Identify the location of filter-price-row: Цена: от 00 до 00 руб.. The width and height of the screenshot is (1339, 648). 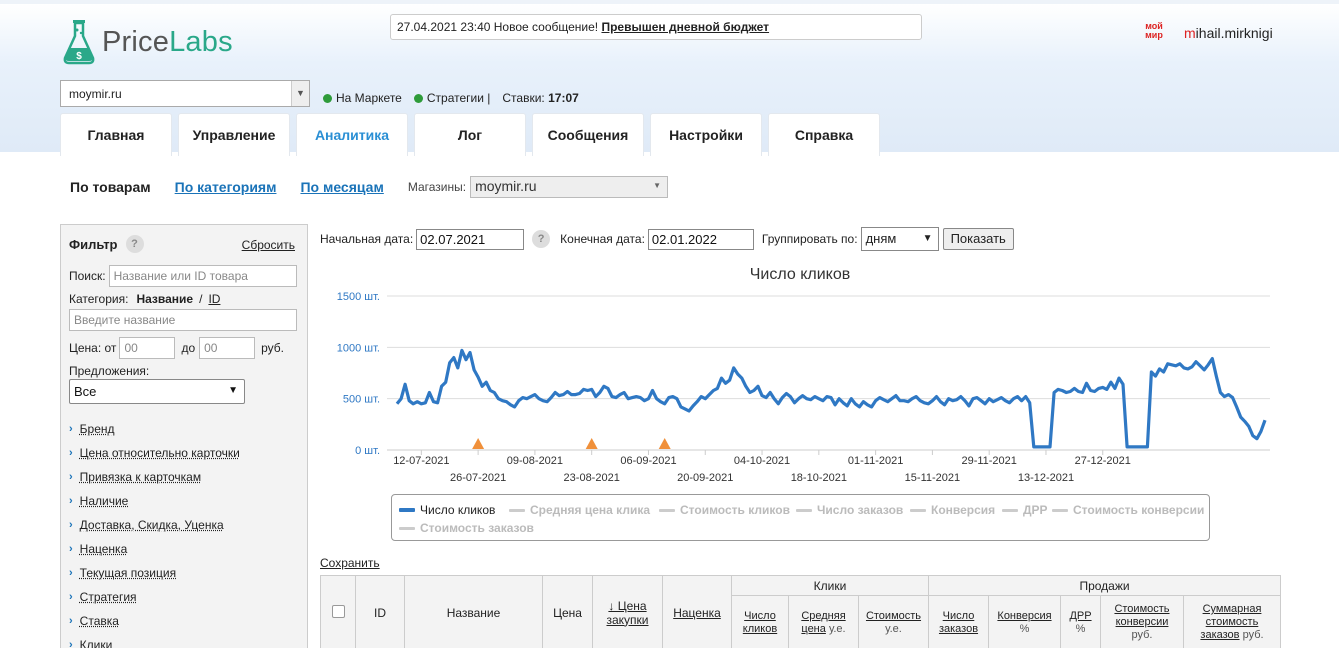
(176, 348).